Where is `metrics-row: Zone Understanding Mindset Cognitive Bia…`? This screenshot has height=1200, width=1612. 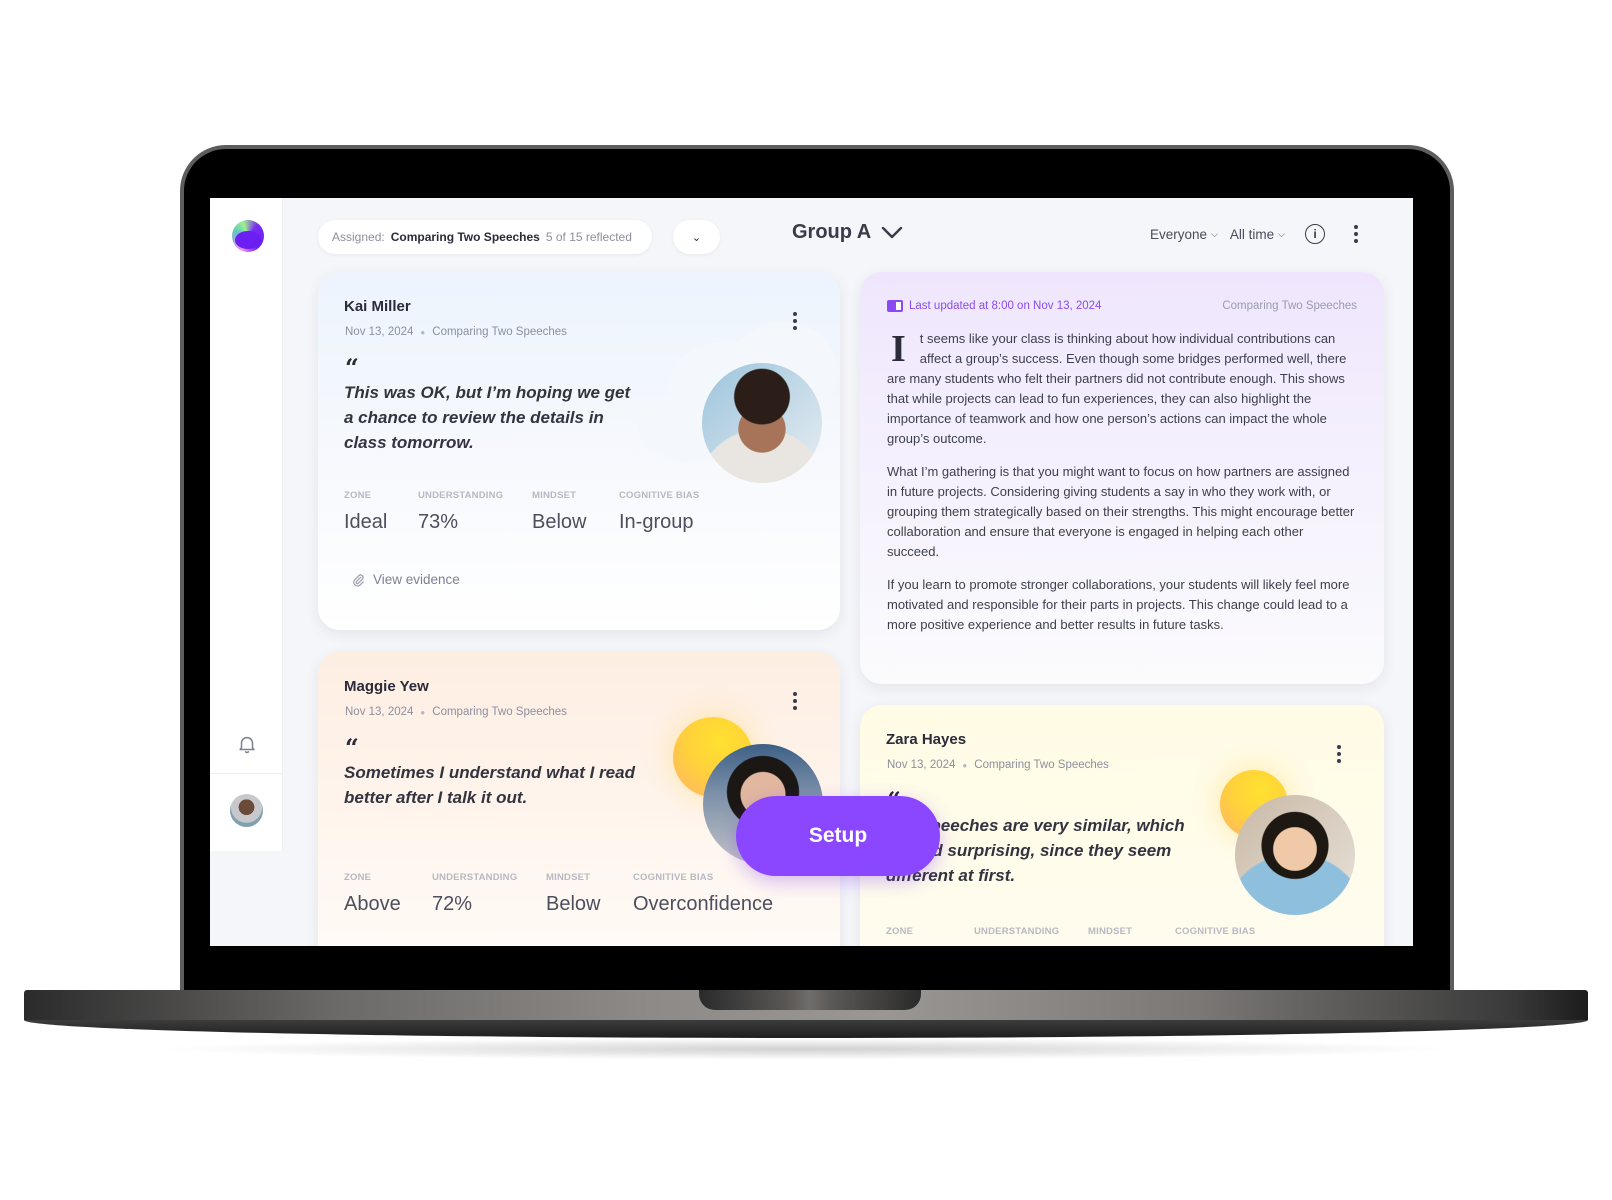
metrics-row: Zone Understanding Mindset Cognitive Bia… is located at coordinates (1070, 931).